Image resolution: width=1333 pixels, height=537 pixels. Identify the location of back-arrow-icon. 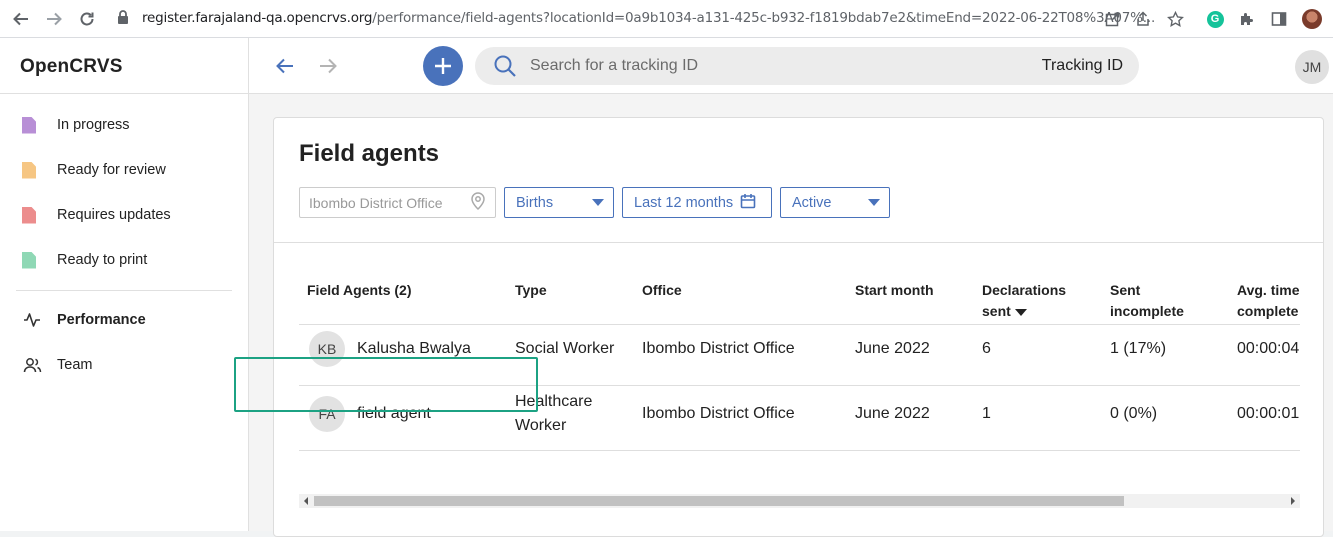
(285, 66).